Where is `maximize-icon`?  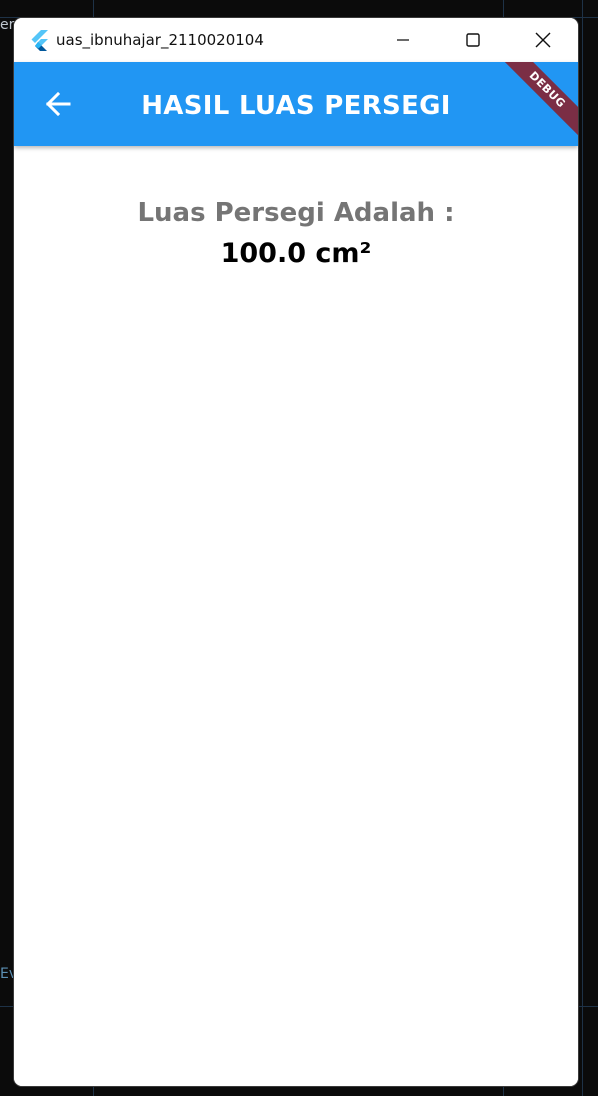 maximize-icon is located at coordinates (473, 40).